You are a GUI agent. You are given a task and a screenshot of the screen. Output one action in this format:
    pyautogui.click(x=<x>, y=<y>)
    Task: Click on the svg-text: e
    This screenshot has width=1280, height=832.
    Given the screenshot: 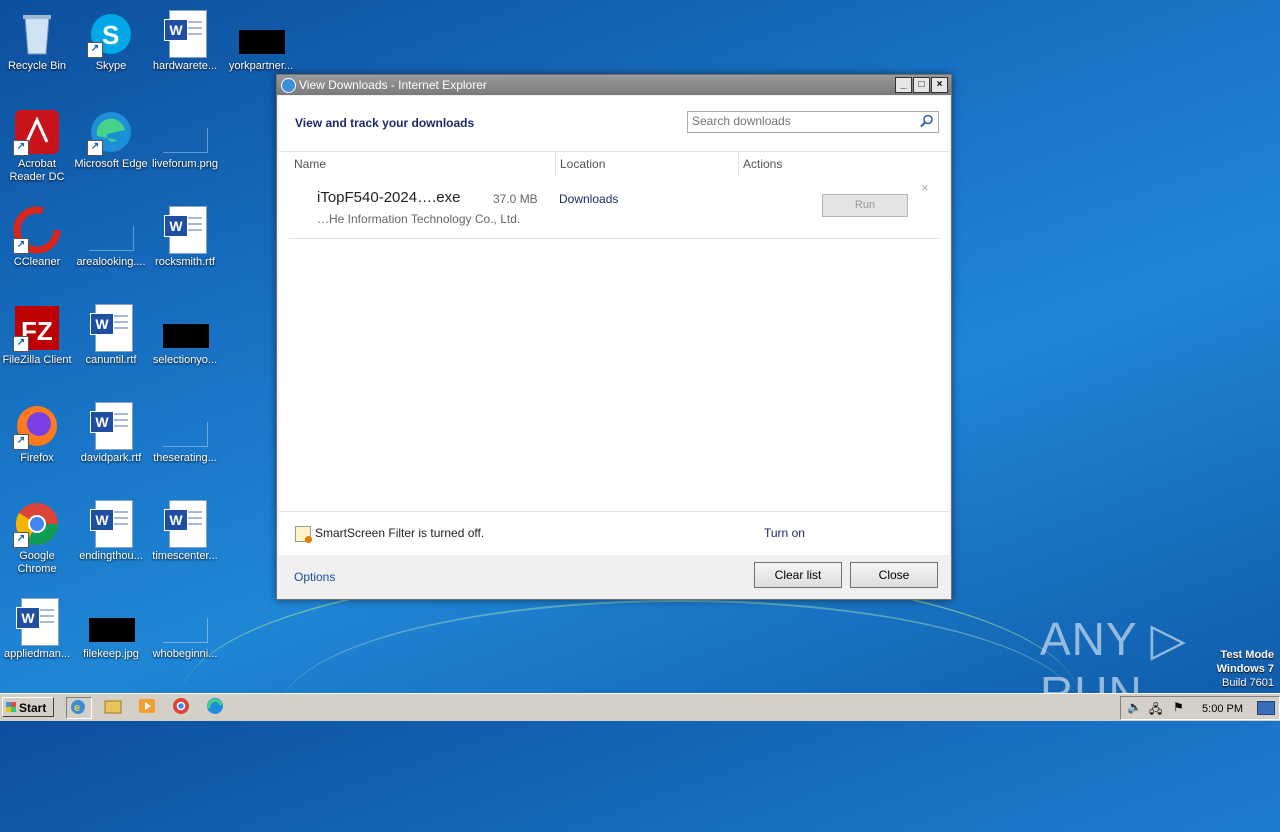 What is the action you would take?
    pyautogui.click(x=77, y=708)
    